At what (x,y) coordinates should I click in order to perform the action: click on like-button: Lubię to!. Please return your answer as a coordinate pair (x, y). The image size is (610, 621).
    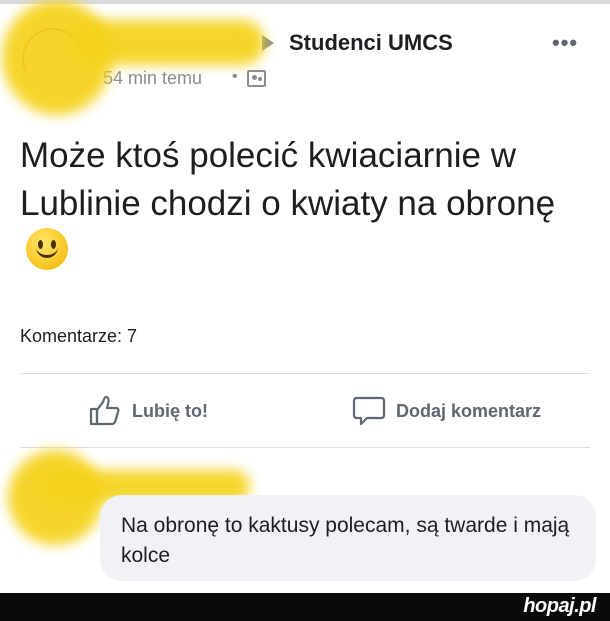
    Looking at the image, I should click on (148, 411).